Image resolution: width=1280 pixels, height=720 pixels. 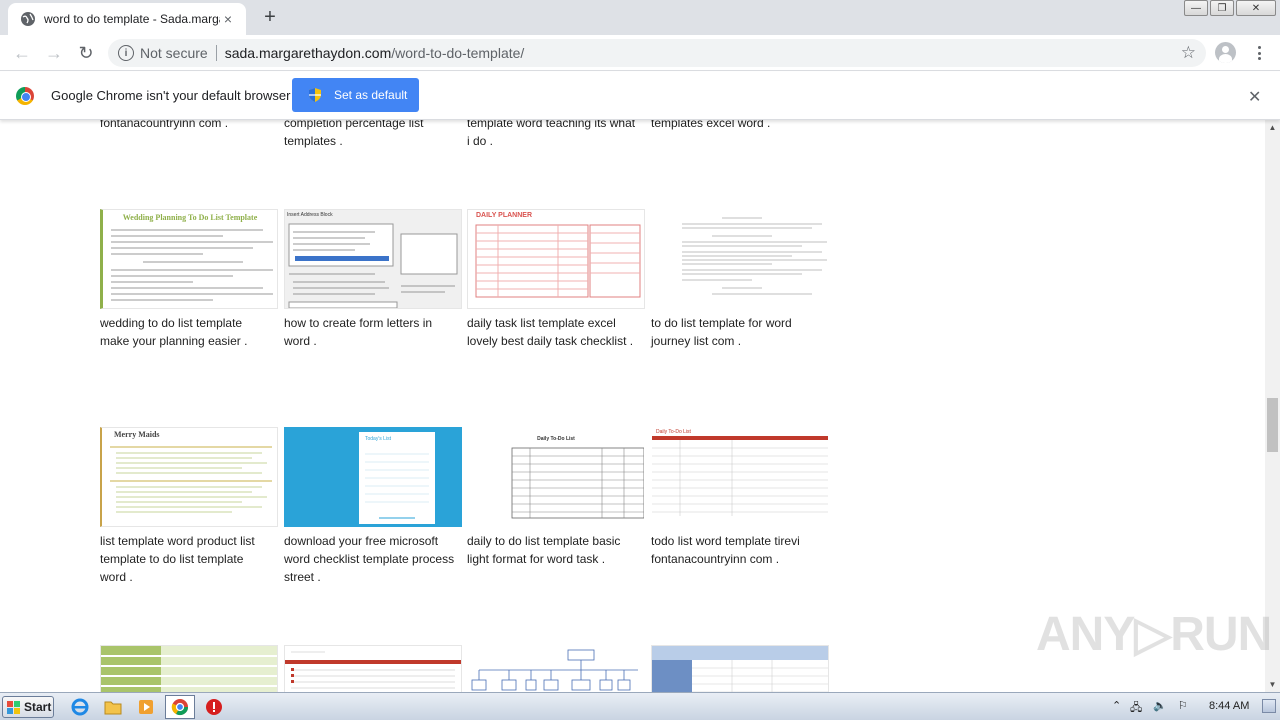 I want to click on thumbnail-merry-maids: Merry Maids, so click(x=189, y=477).